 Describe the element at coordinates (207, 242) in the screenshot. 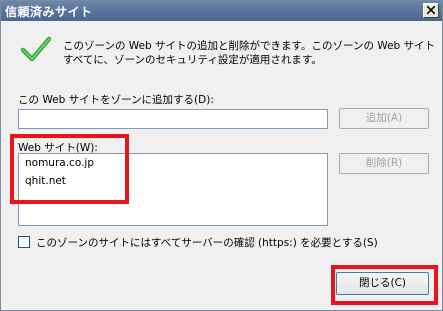

I see `https-requirement-label: このゾーンのサイトにはすべてサーバーの確認 (https:) を必要とする(S)` at that location.